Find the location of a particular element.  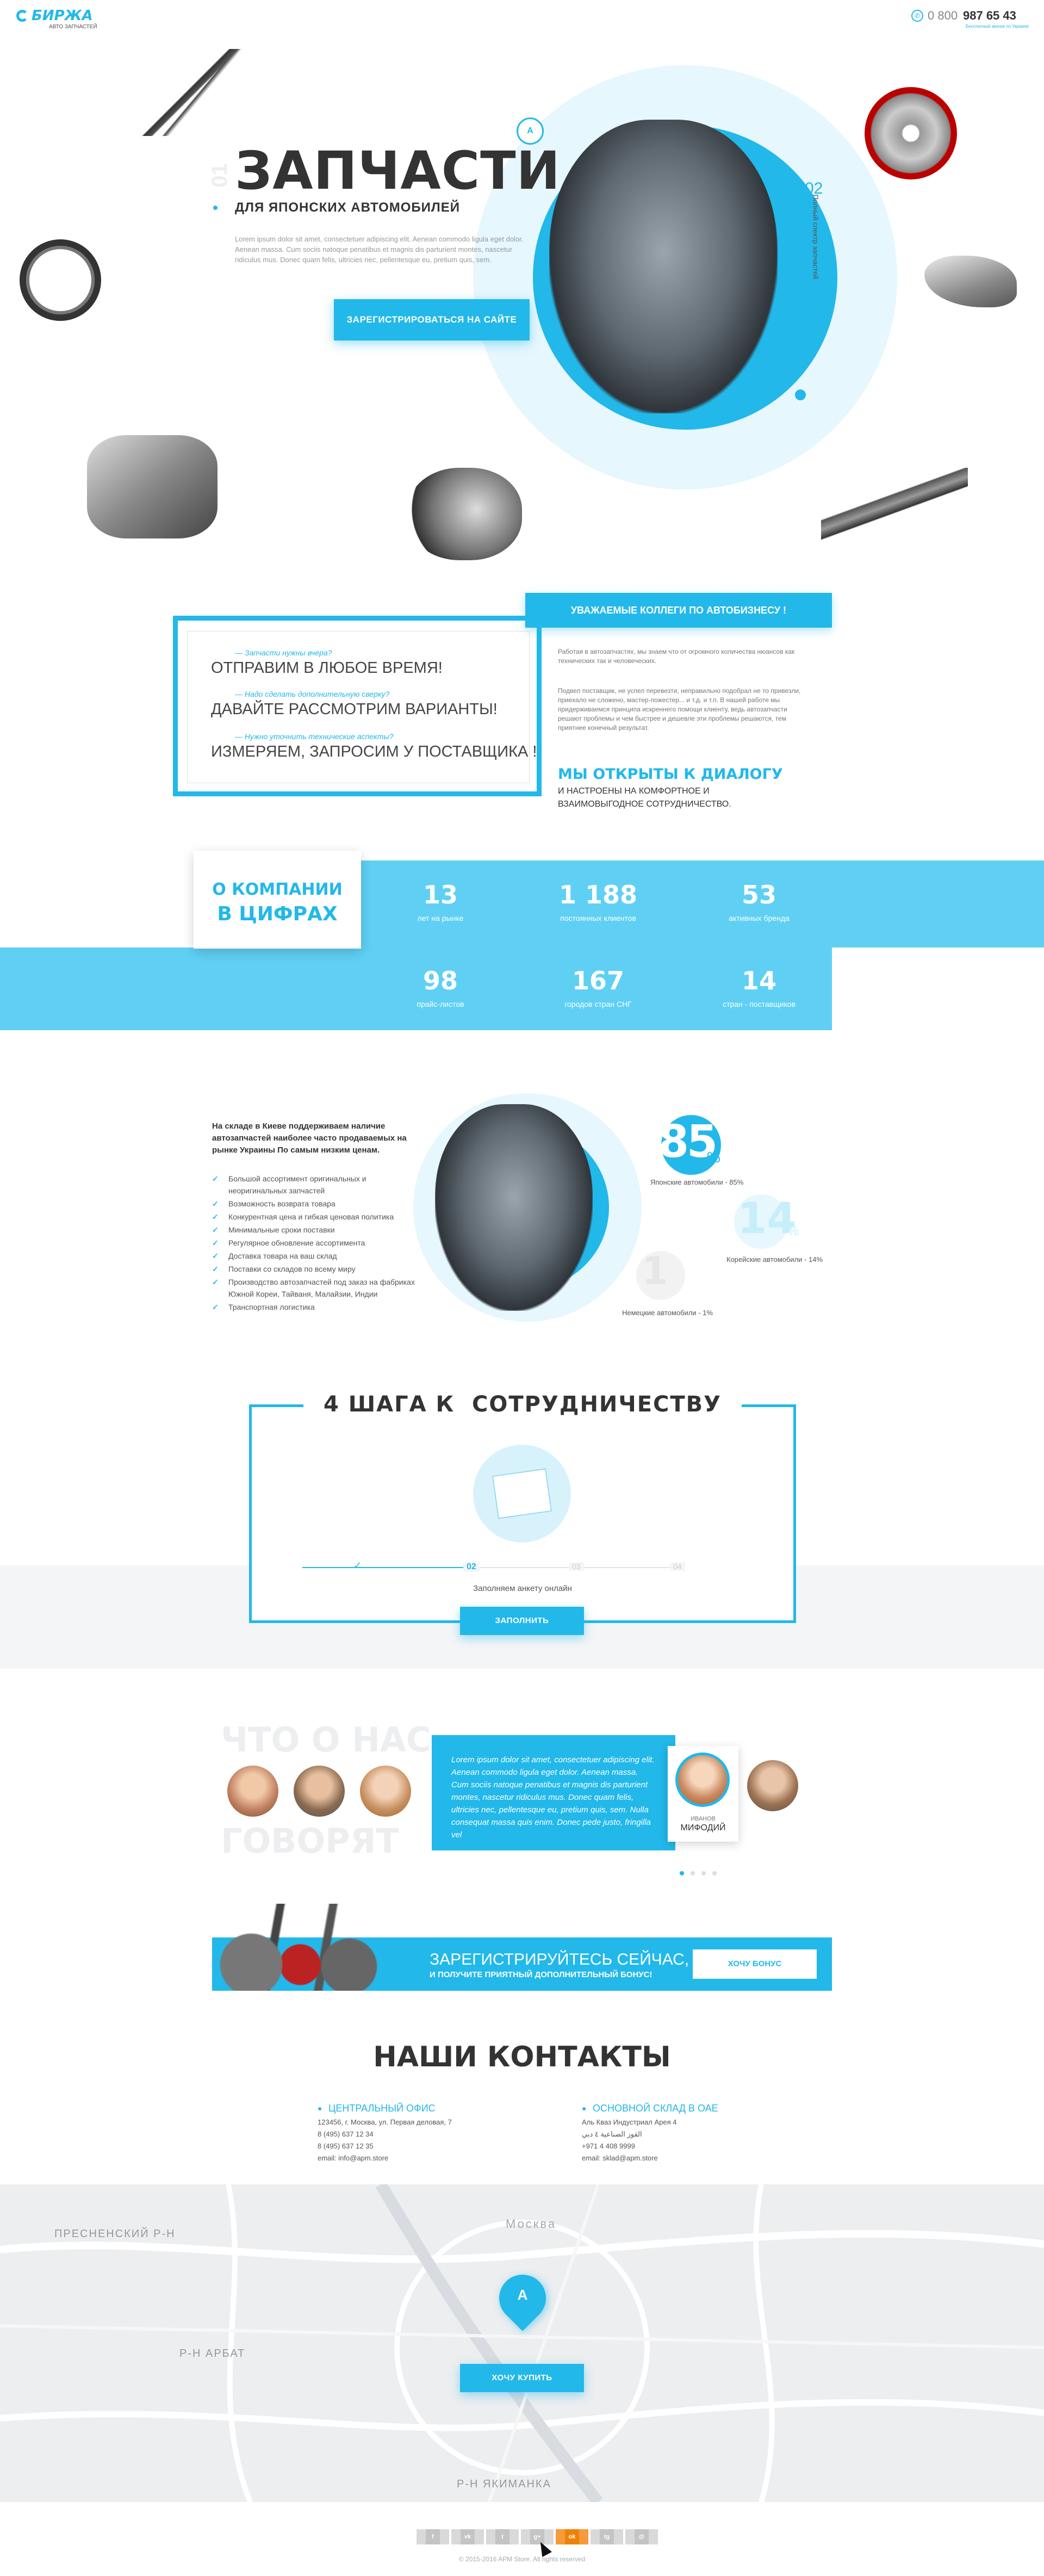

twitter-icon: t is located at coordinates (502, 2536).